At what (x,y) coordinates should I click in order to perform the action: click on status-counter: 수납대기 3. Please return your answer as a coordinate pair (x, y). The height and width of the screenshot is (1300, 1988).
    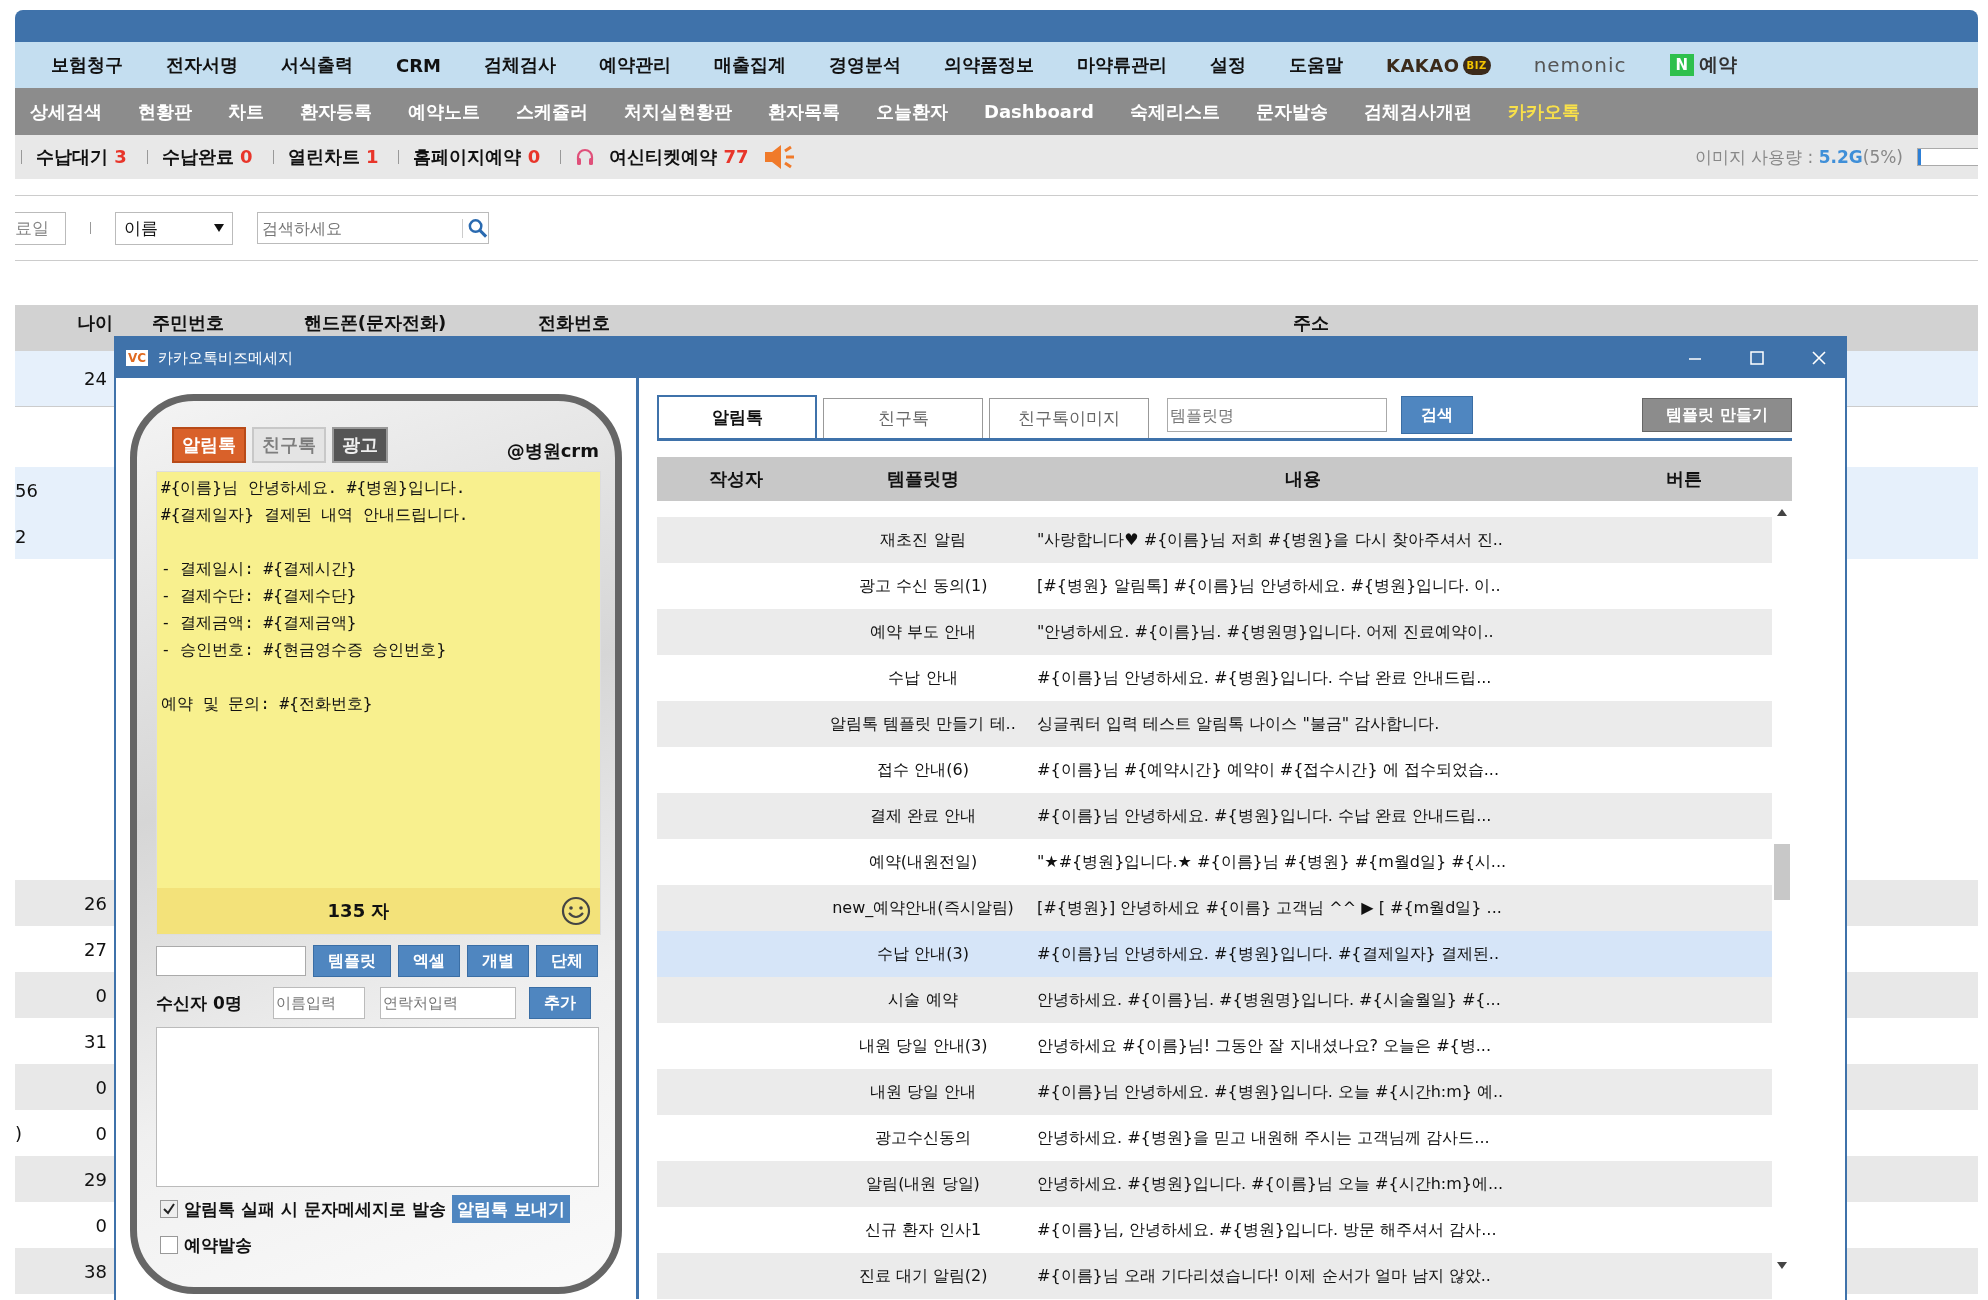
    Looking at the image, I should click on (81, 157).